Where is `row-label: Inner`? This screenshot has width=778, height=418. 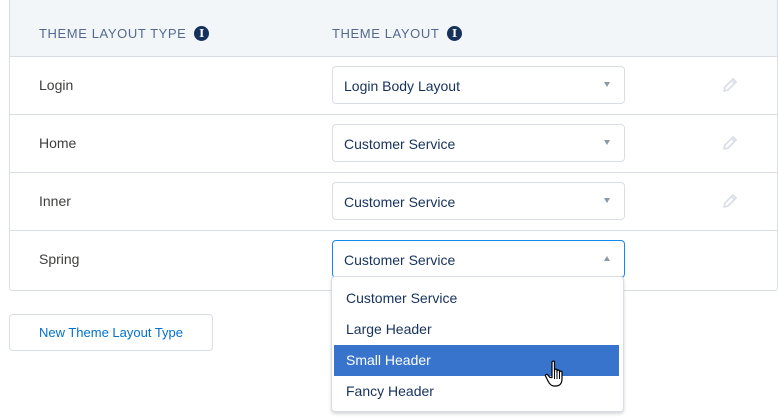 row-label: Inner is located at coordinates (55, 201).